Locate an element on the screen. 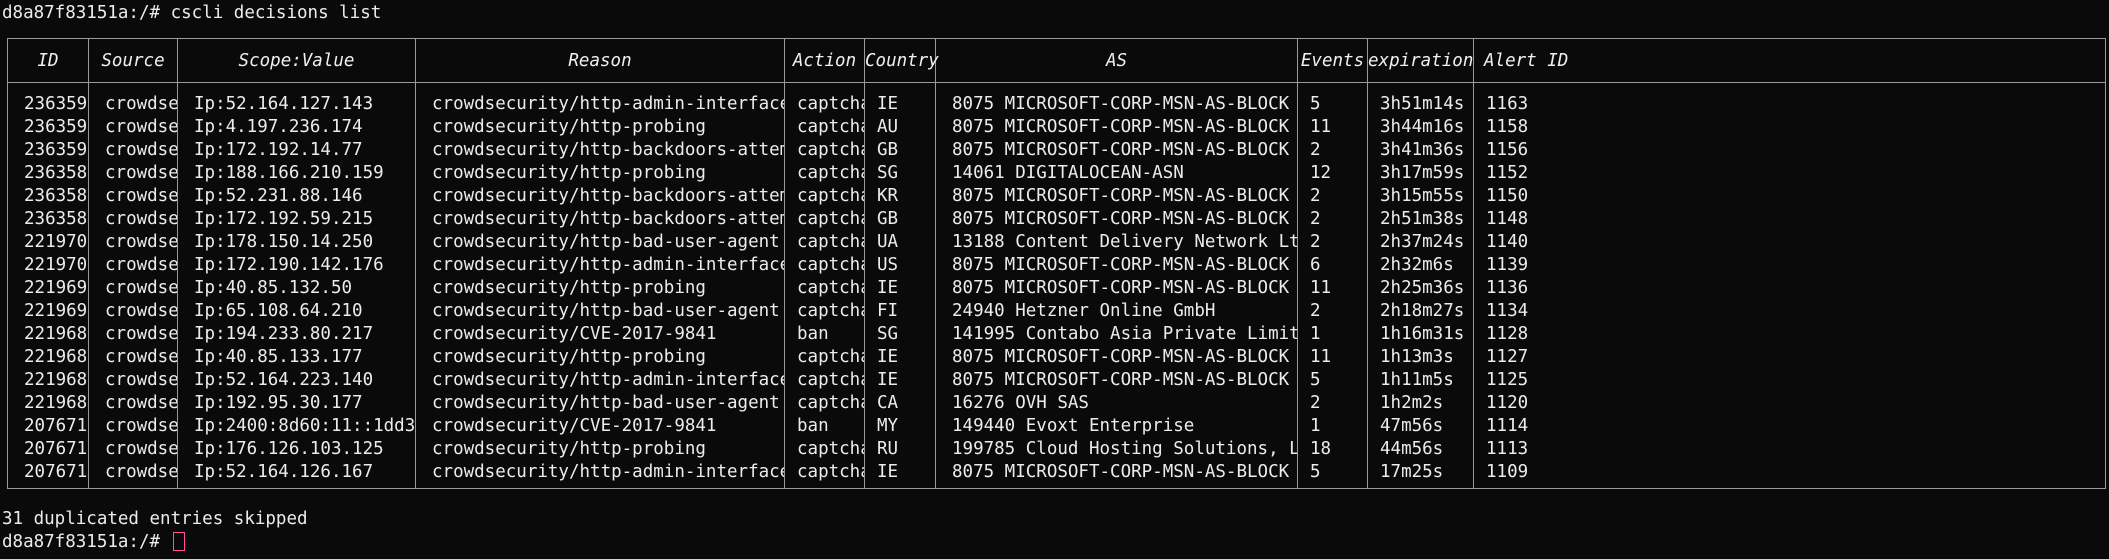 This screenshot has width=2109, height=559. command-line: d8a87f83151a:/# cscli decisions list is located at coordinates (192, 13).